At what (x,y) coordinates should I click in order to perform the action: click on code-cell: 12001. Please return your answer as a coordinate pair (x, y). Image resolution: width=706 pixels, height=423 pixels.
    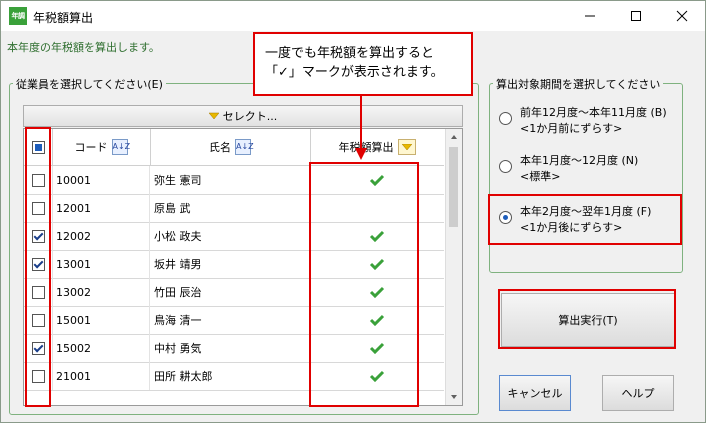
    Looking at the image, I should click on (101, 208).